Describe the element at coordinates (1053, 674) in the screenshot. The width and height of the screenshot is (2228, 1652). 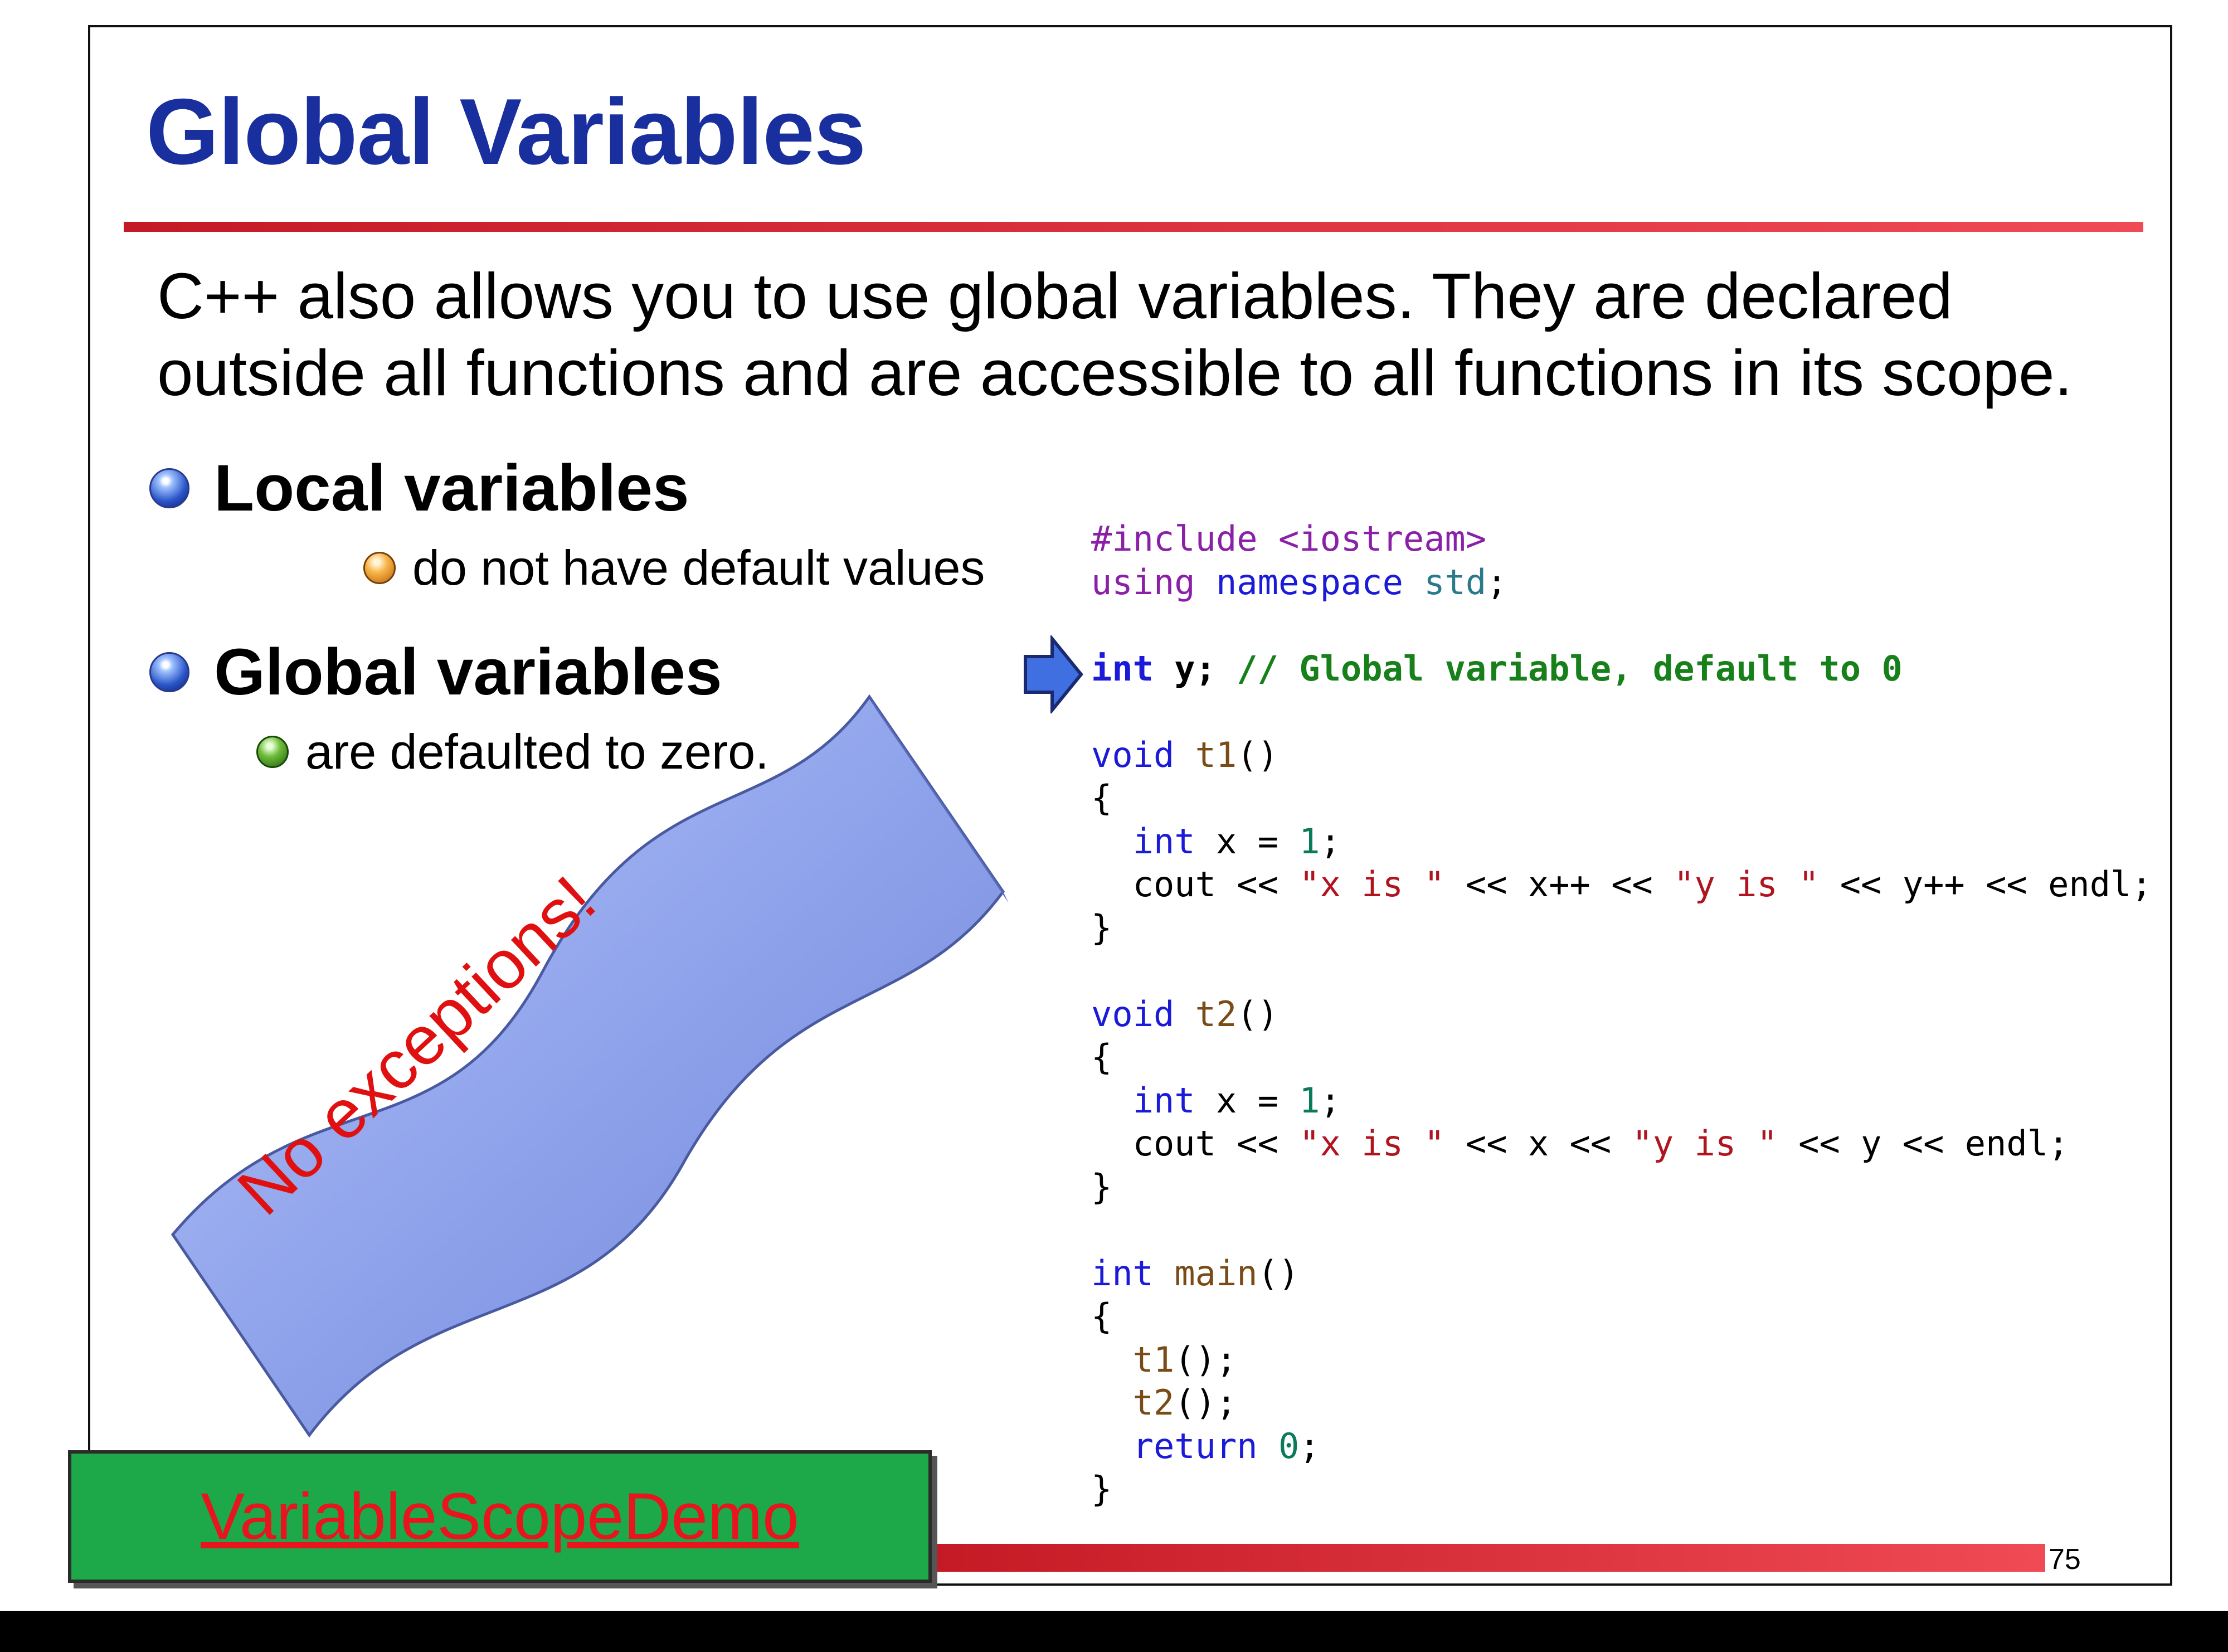
I see `right-arrow-icon` at that location.